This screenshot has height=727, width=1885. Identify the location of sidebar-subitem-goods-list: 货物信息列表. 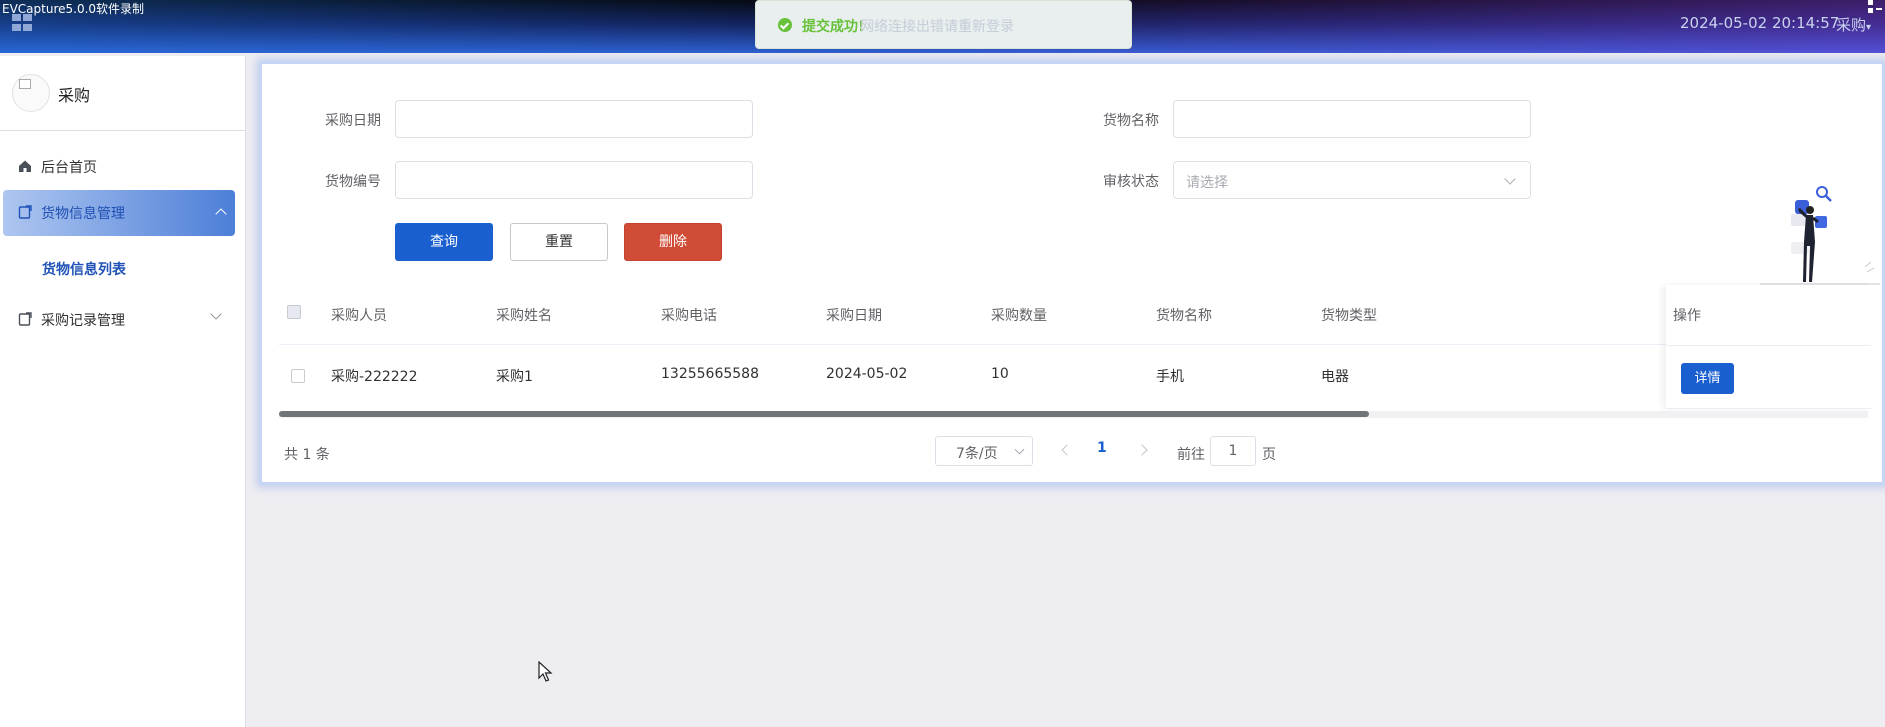
(84, 269).